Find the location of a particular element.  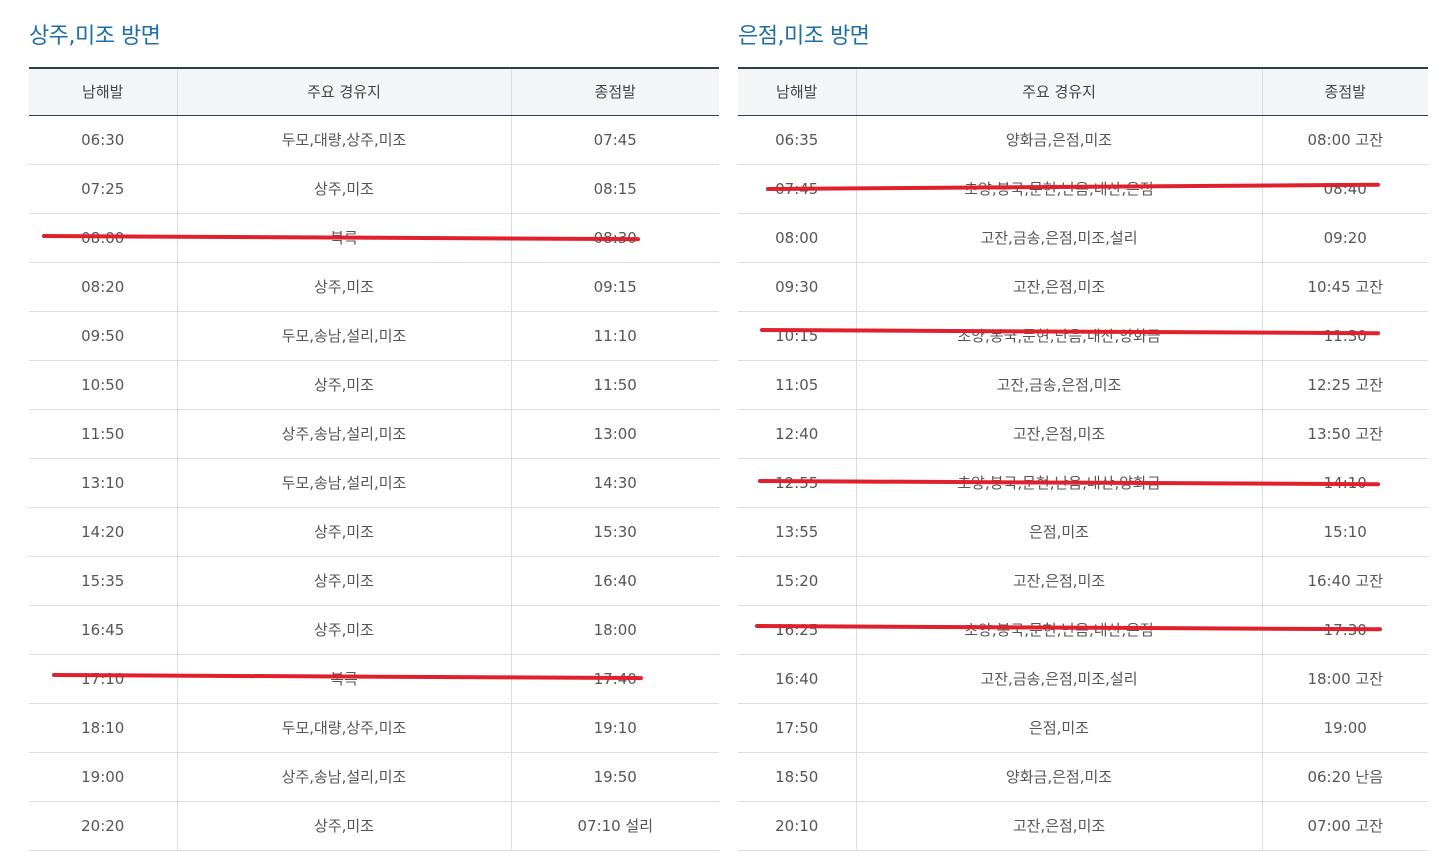

table-row: 07:45 초양,봉국,문현,난음,내산,은점 08:40 is located at coordinates (1083, 189).